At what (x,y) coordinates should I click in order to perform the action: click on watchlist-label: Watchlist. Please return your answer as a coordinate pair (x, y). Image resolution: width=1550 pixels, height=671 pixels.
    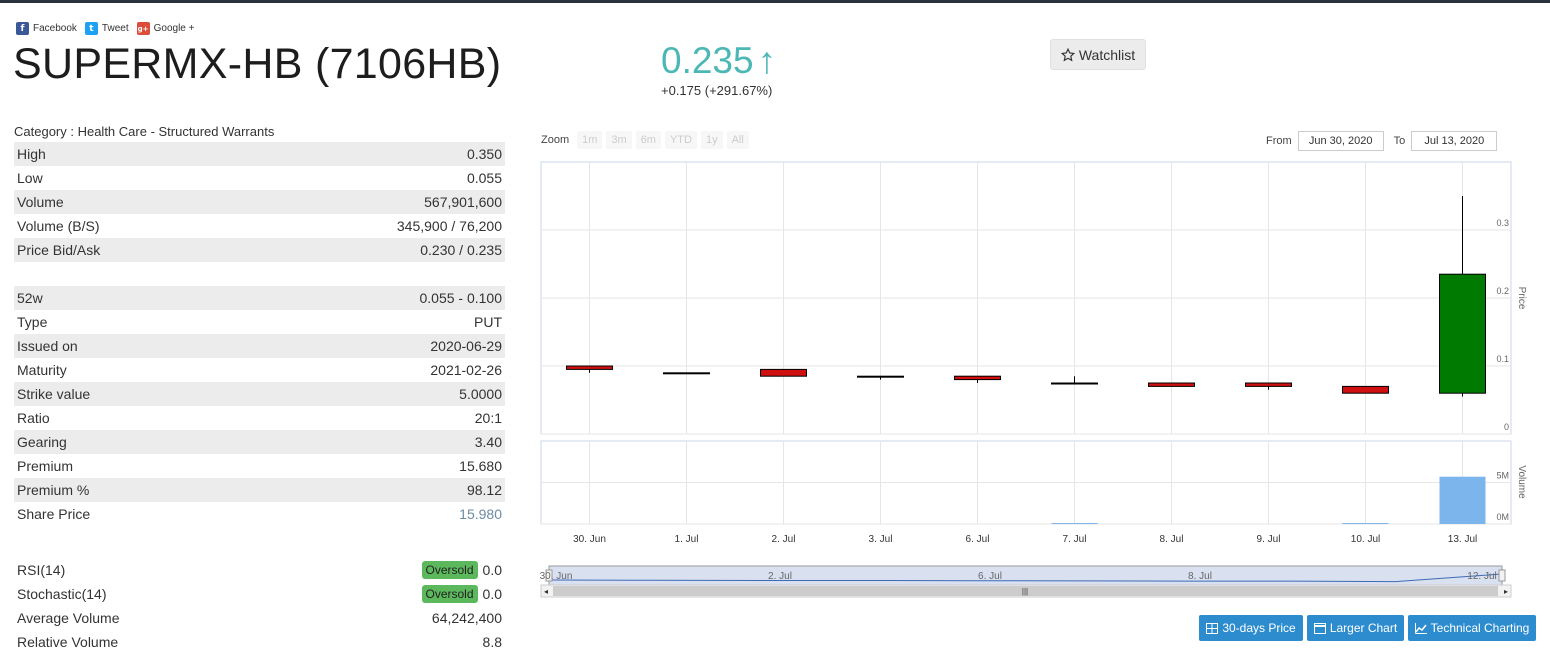
    Looking at the image, I should click on (1107, 54).